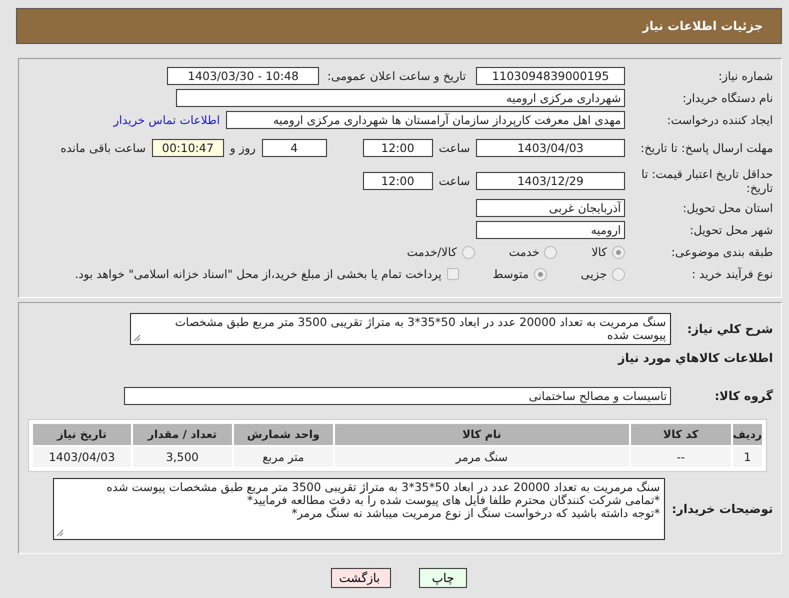 The image size is (789, 598). I want to click on table-cell: 3,500, so click(182, 457).